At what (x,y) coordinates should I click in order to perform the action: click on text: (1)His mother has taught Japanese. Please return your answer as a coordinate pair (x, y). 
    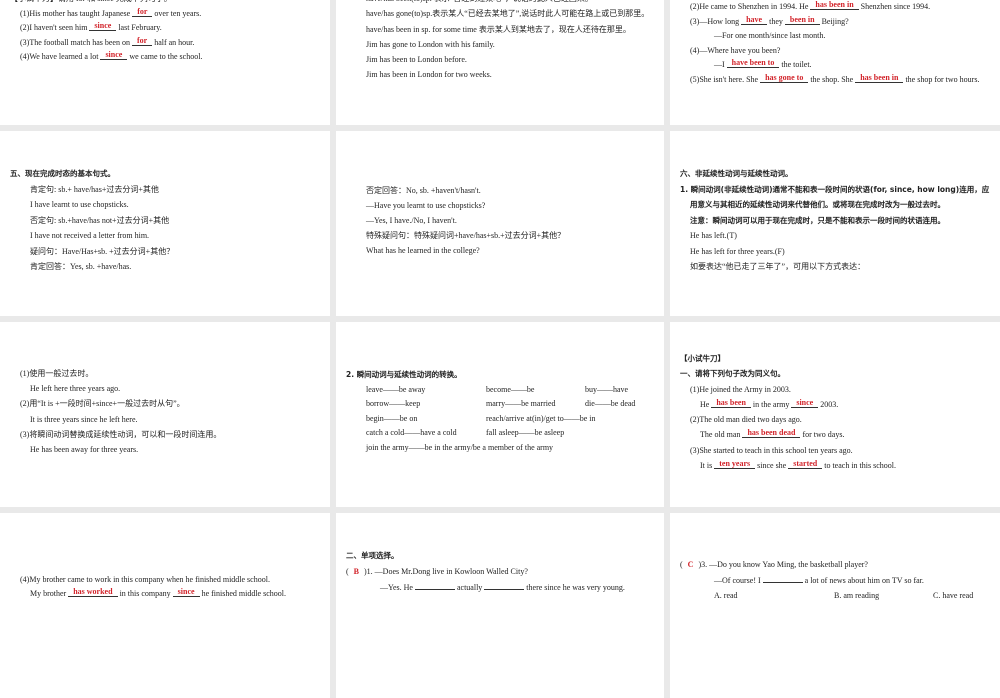
    Looking at the image, I should click on (76, 13).